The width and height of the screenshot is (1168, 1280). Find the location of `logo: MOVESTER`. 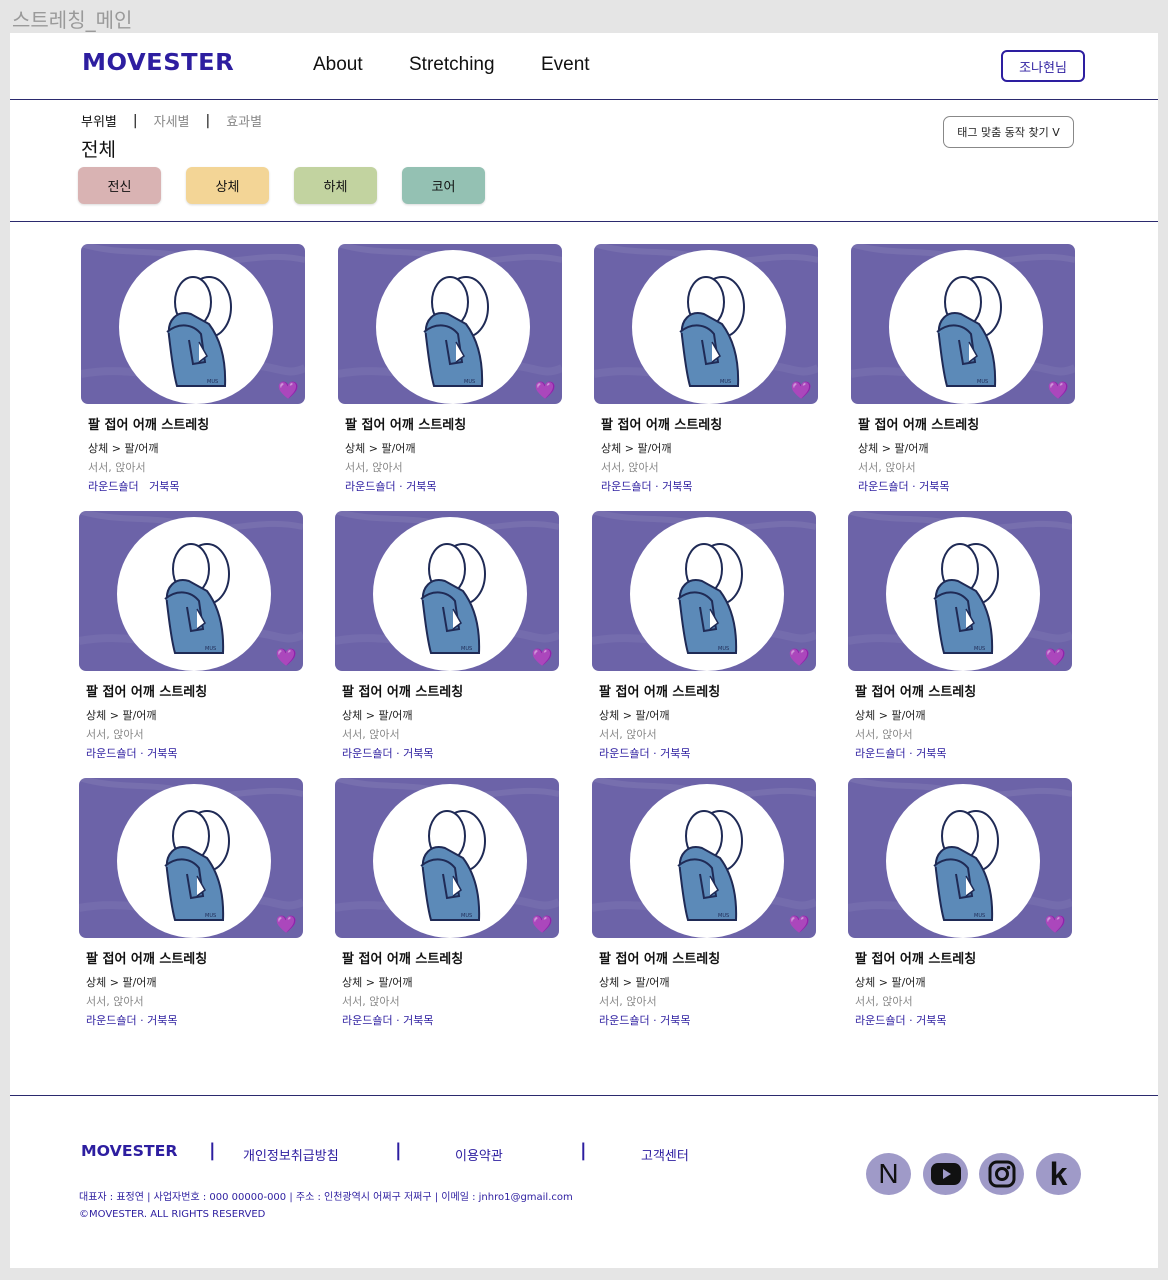

logo: MOVESTER is located at coordinates (158, 63).